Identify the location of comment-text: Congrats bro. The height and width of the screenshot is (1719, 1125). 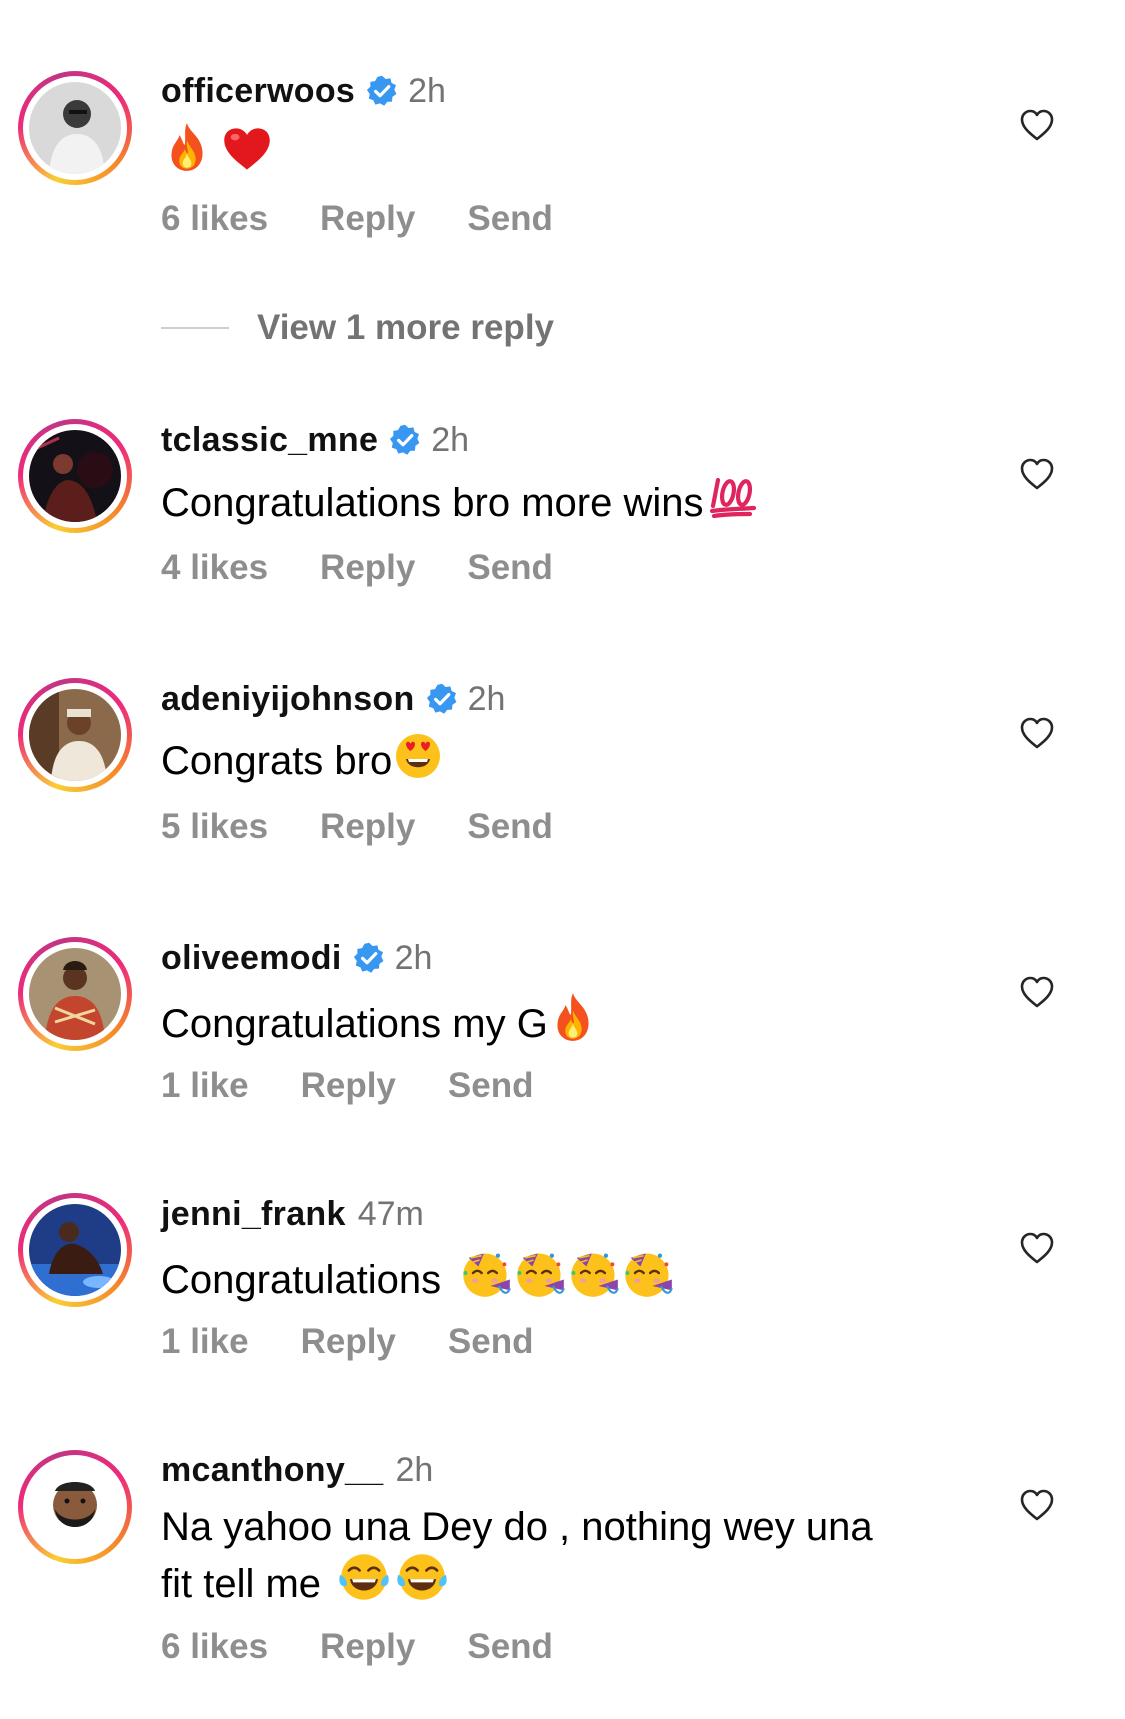
(301, 758).